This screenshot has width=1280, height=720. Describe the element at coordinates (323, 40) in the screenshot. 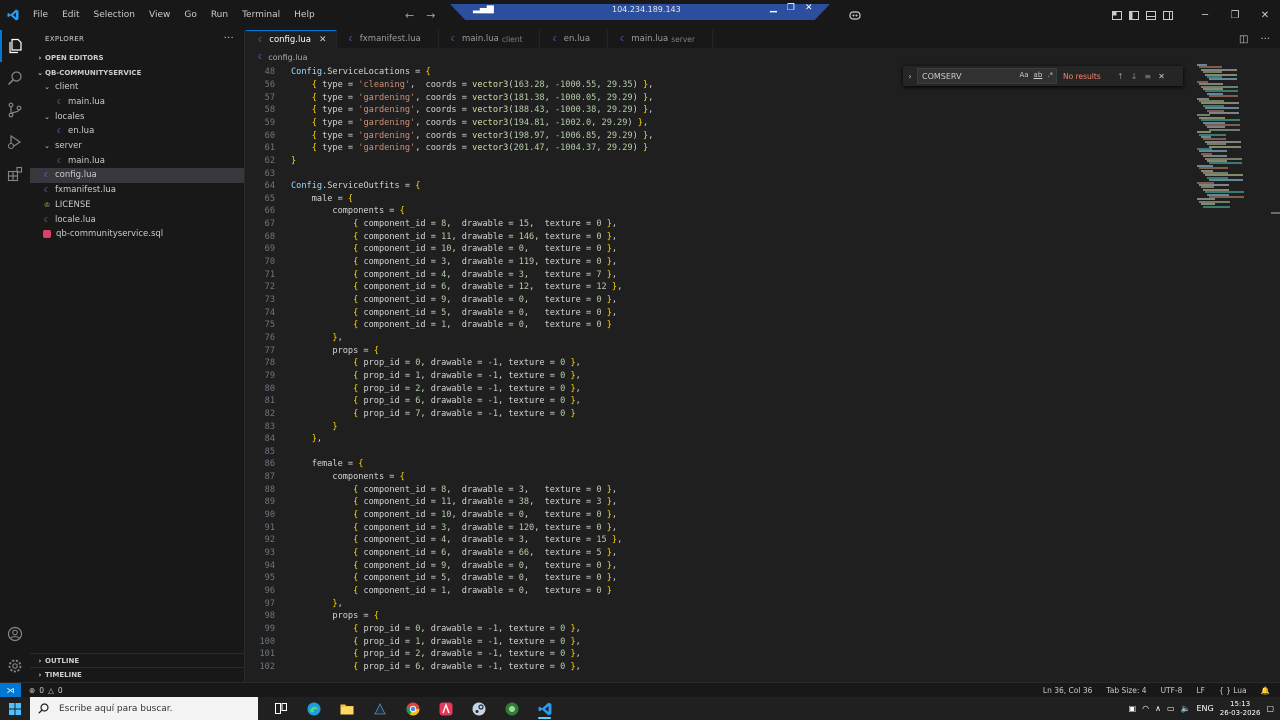

I see `close-tab-icon: ✕` at that location.